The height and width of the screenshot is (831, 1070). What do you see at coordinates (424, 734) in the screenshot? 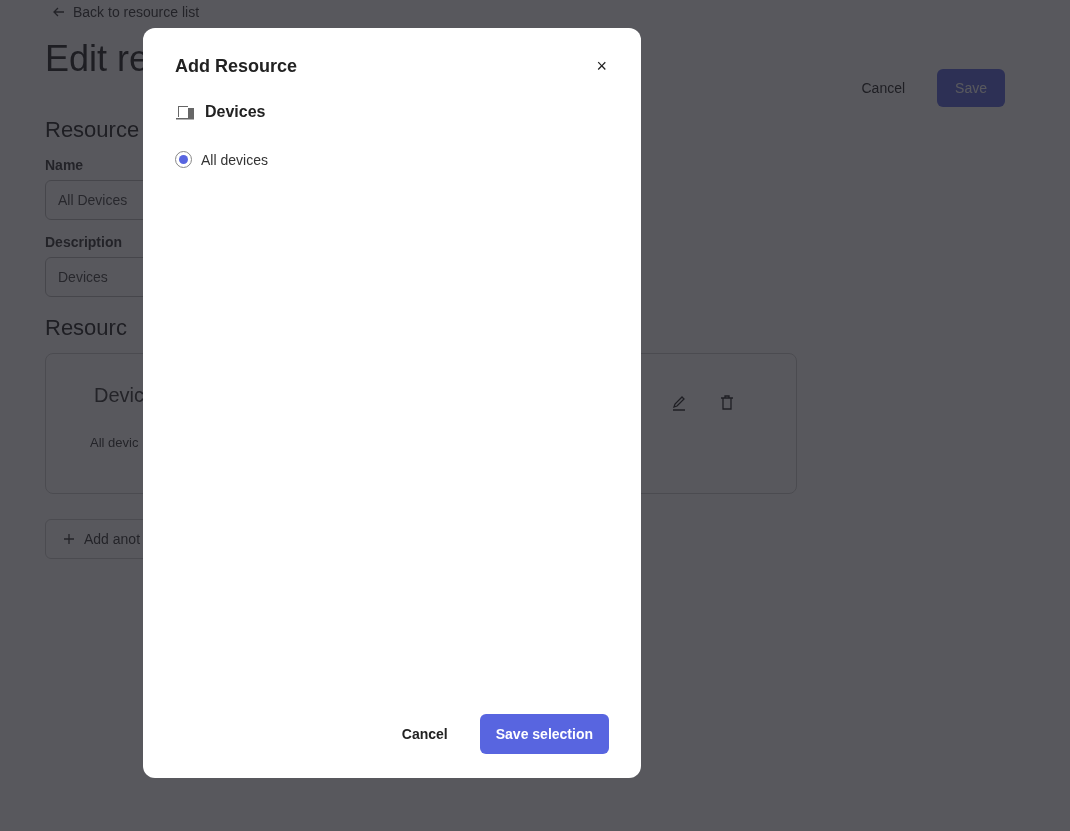
I see `cancel-button: Cancel` at bounding box center [424, 734].